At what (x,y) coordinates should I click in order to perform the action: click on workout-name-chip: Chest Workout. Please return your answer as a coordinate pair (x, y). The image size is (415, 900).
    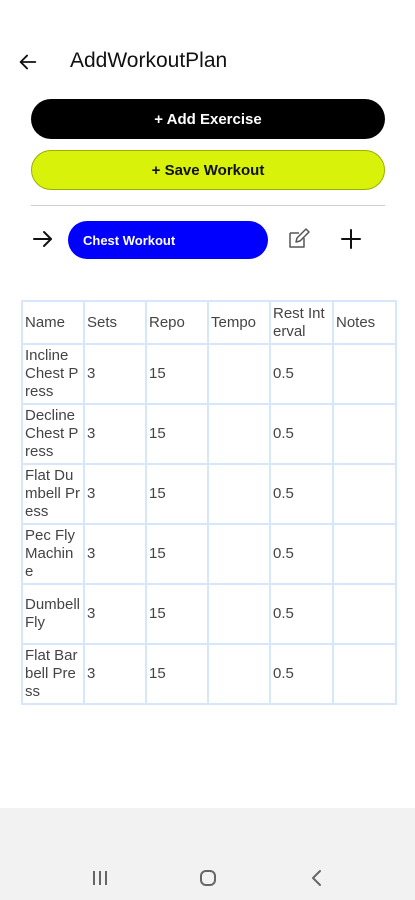
    Looking at the image, I should click on (168, 240).